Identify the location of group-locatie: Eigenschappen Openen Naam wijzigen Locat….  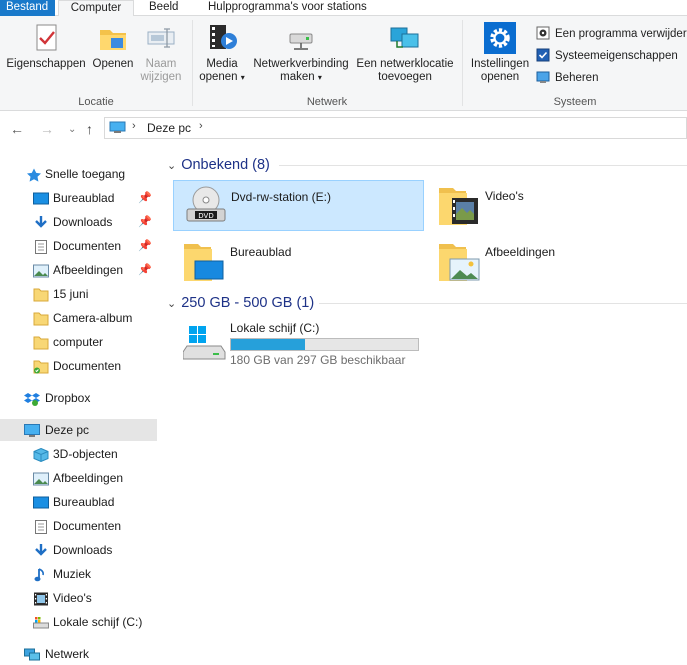
(96, 63).